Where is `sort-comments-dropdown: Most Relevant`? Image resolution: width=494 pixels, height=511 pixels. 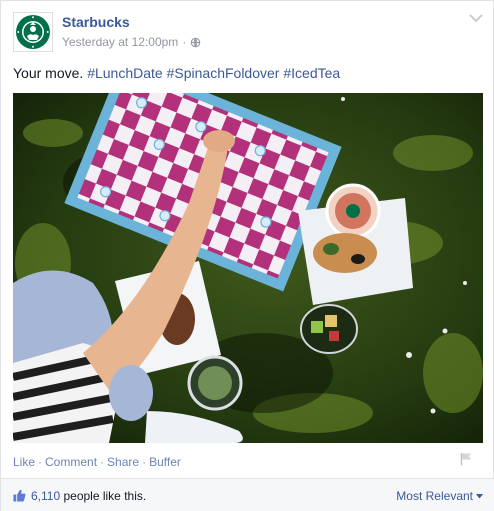
sort-comments-dropdown: Most Relevant is located at coordinates (439, 496).